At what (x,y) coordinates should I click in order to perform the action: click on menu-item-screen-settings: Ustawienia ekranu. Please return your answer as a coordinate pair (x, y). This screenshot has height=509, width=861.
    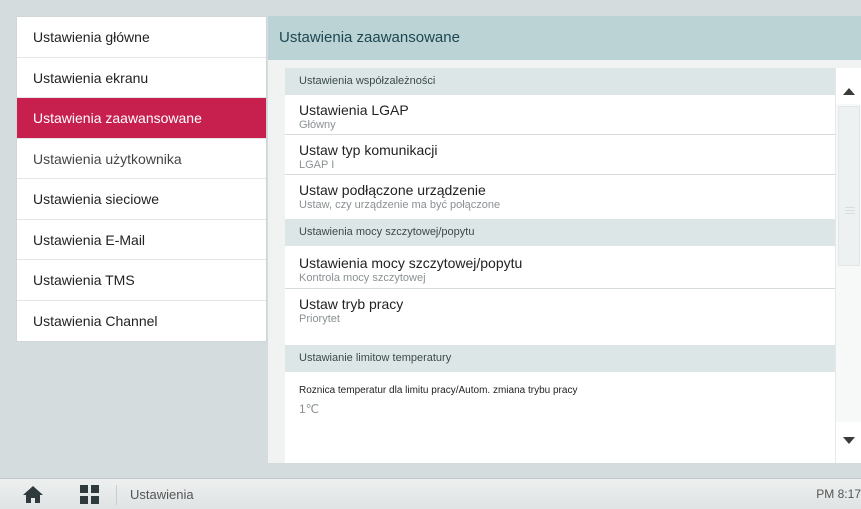
    Looking at the image, I should click on (141, 78).